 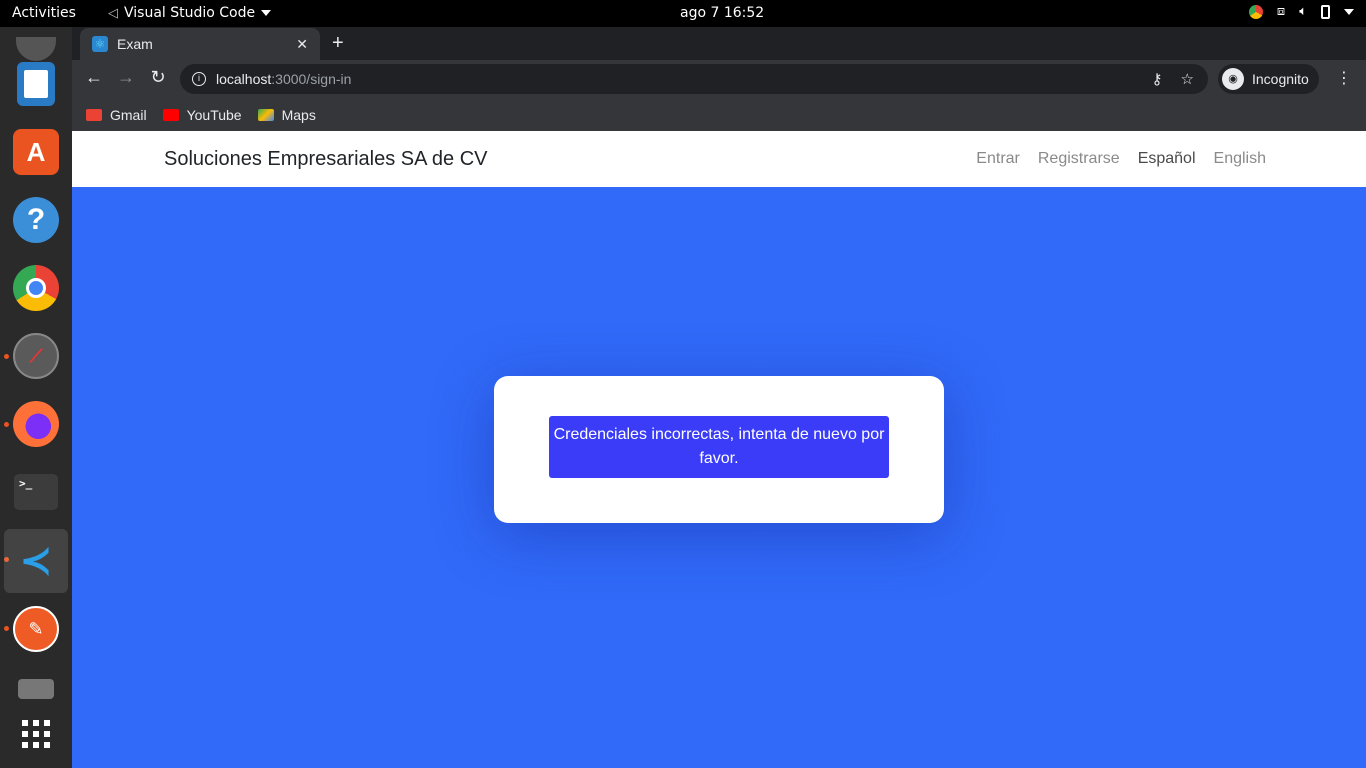 What do you see at coordinates (94, 114) in the screenshot?
I see `gmail-icon` at bounding box center [94, 114].